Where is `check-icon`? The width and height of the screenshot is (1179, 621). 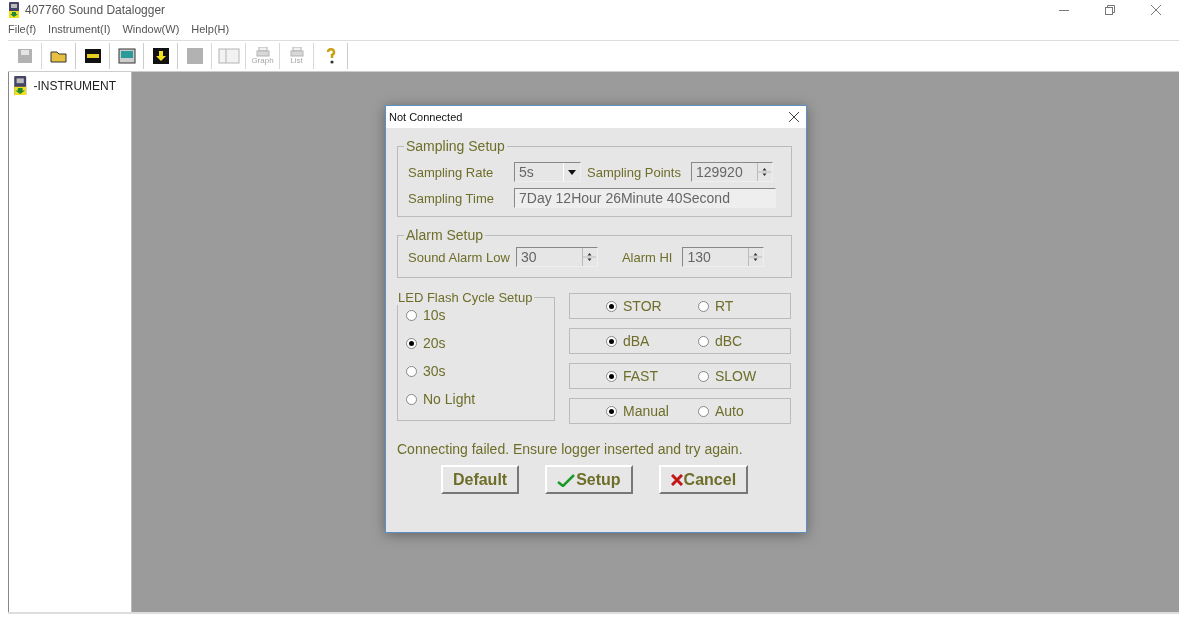
check-icon is located at coordinates (566, 479).